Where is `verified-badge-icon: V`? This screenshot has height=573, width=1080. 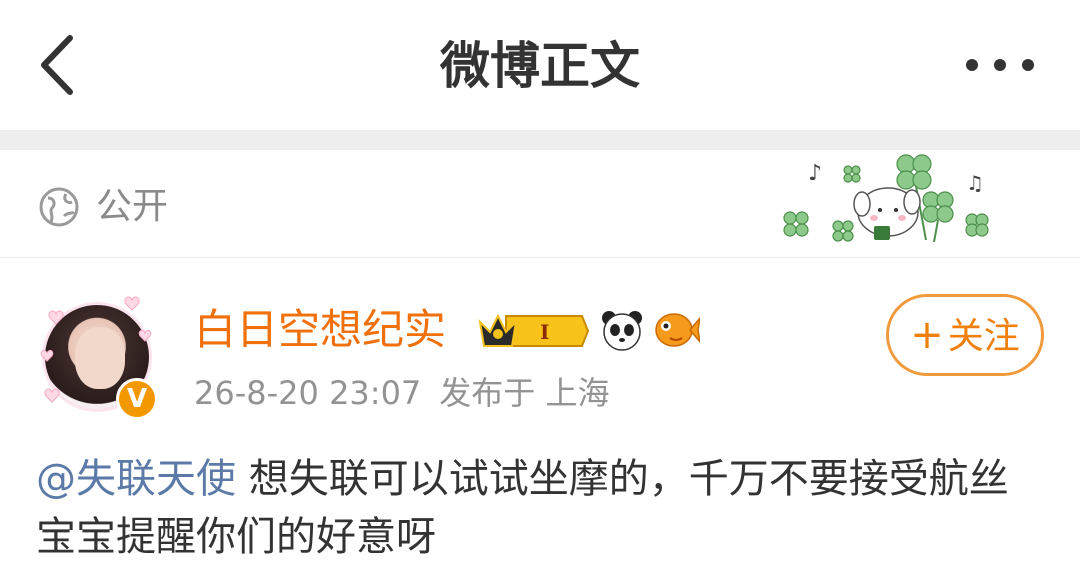 verified-badge-icon: V is located at coordinates (137, 399).